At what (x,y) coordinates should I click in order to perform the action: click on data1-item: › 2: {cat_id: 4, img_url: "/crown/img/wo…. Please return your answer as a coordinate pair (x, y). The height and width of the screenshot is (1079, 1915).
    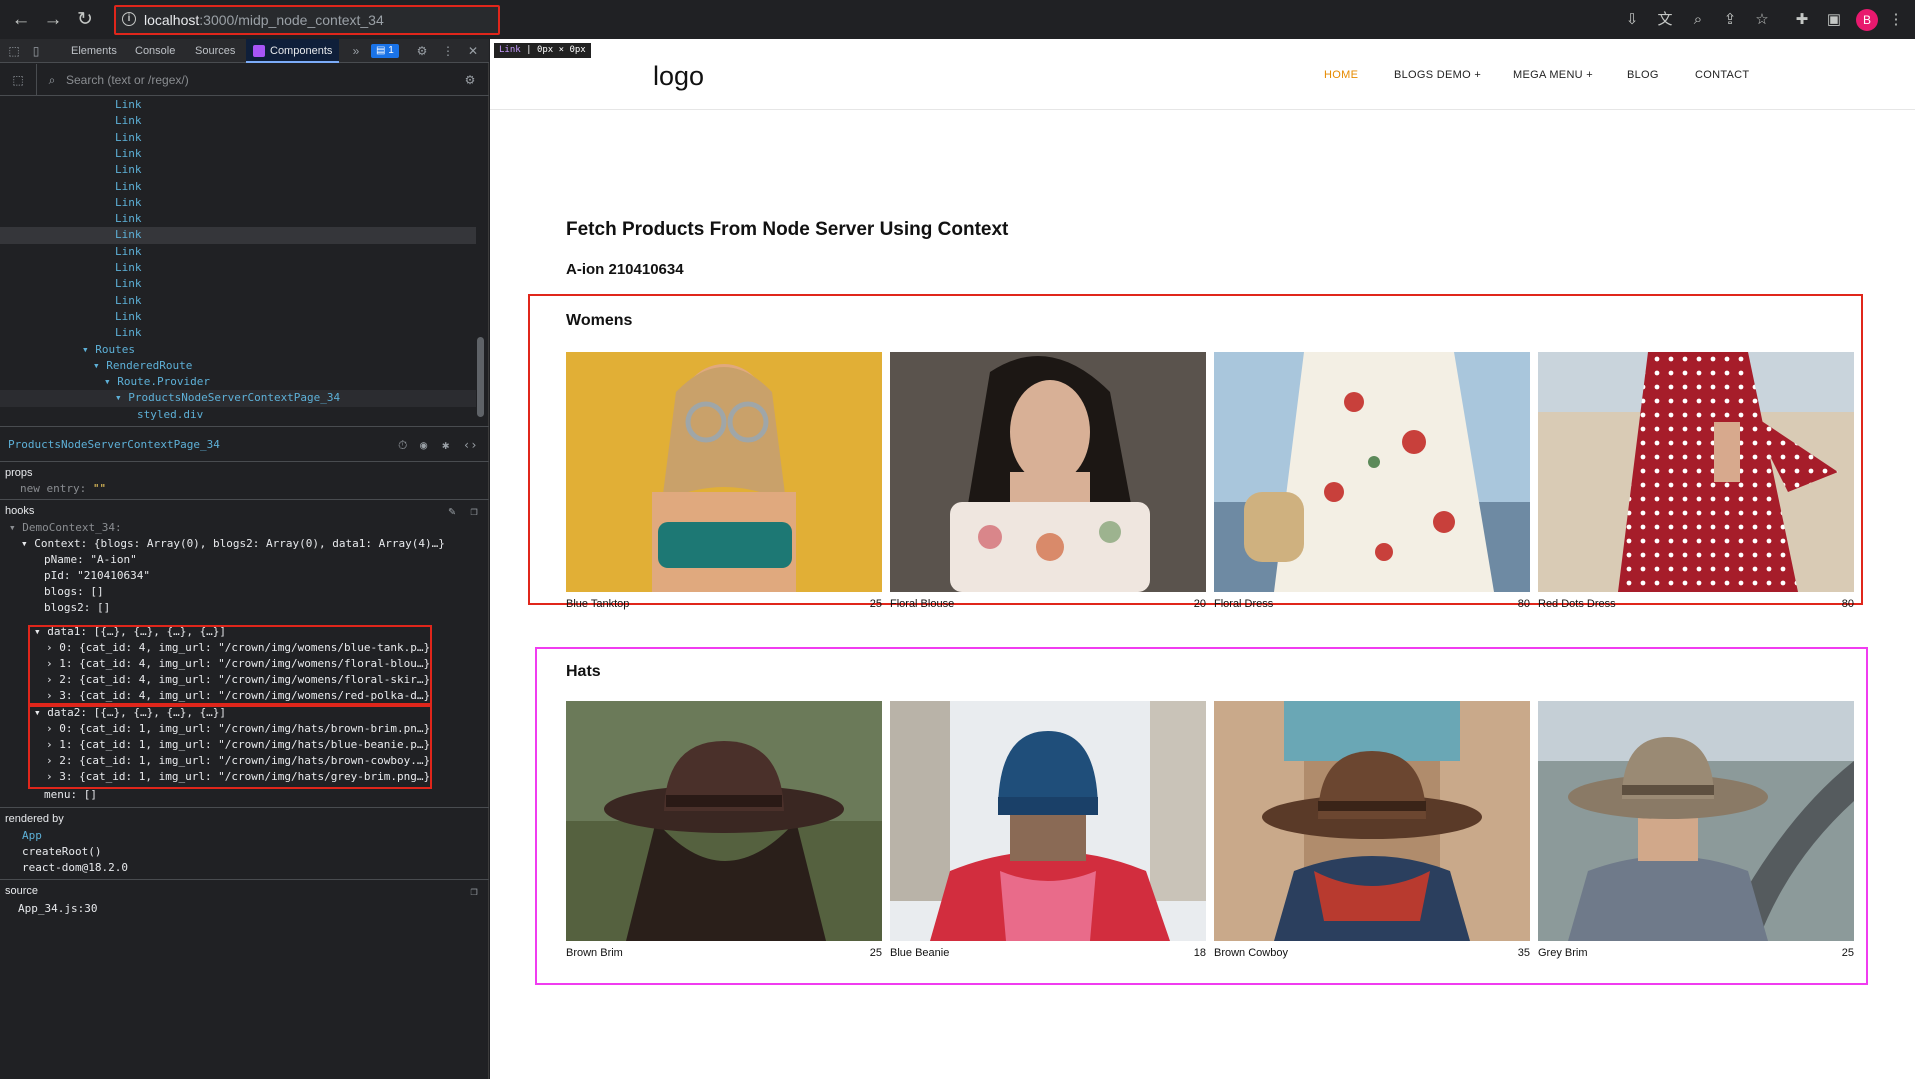
    Looking at the image, I should click on (238, 679).